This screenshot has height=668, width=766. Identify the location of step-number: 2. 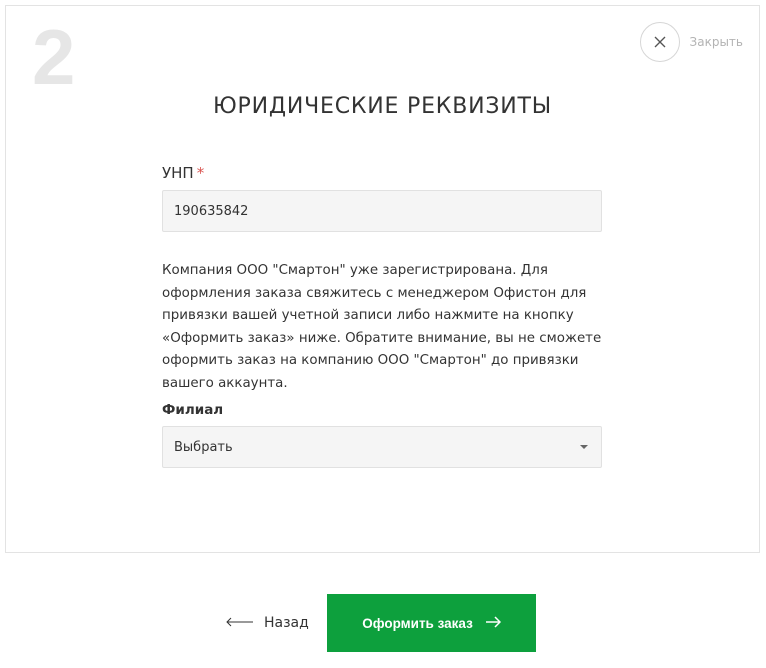
(54, 57).